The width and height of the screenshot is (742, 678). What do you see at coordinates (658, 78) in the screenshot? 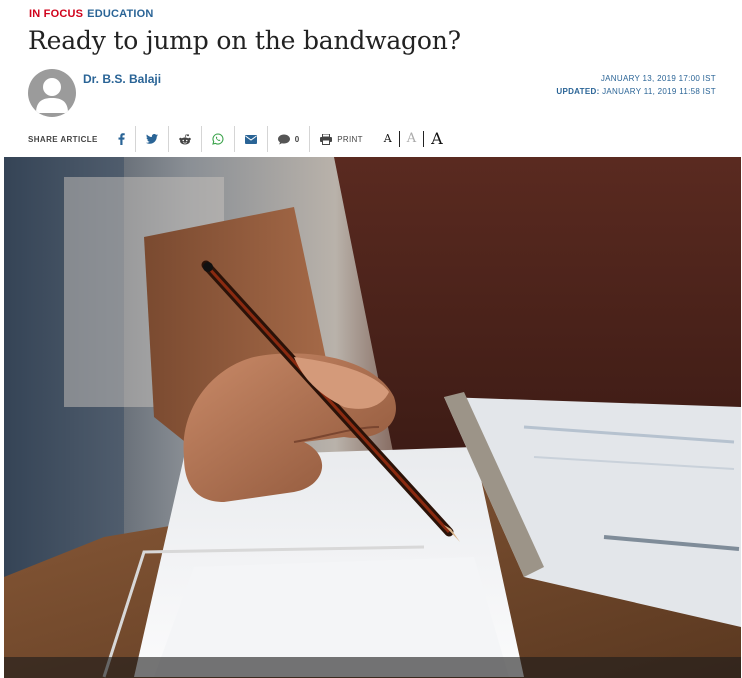
I see `published-date: JANUARY 13, 2019 17:00 IST` at bounding box center [658, 78].